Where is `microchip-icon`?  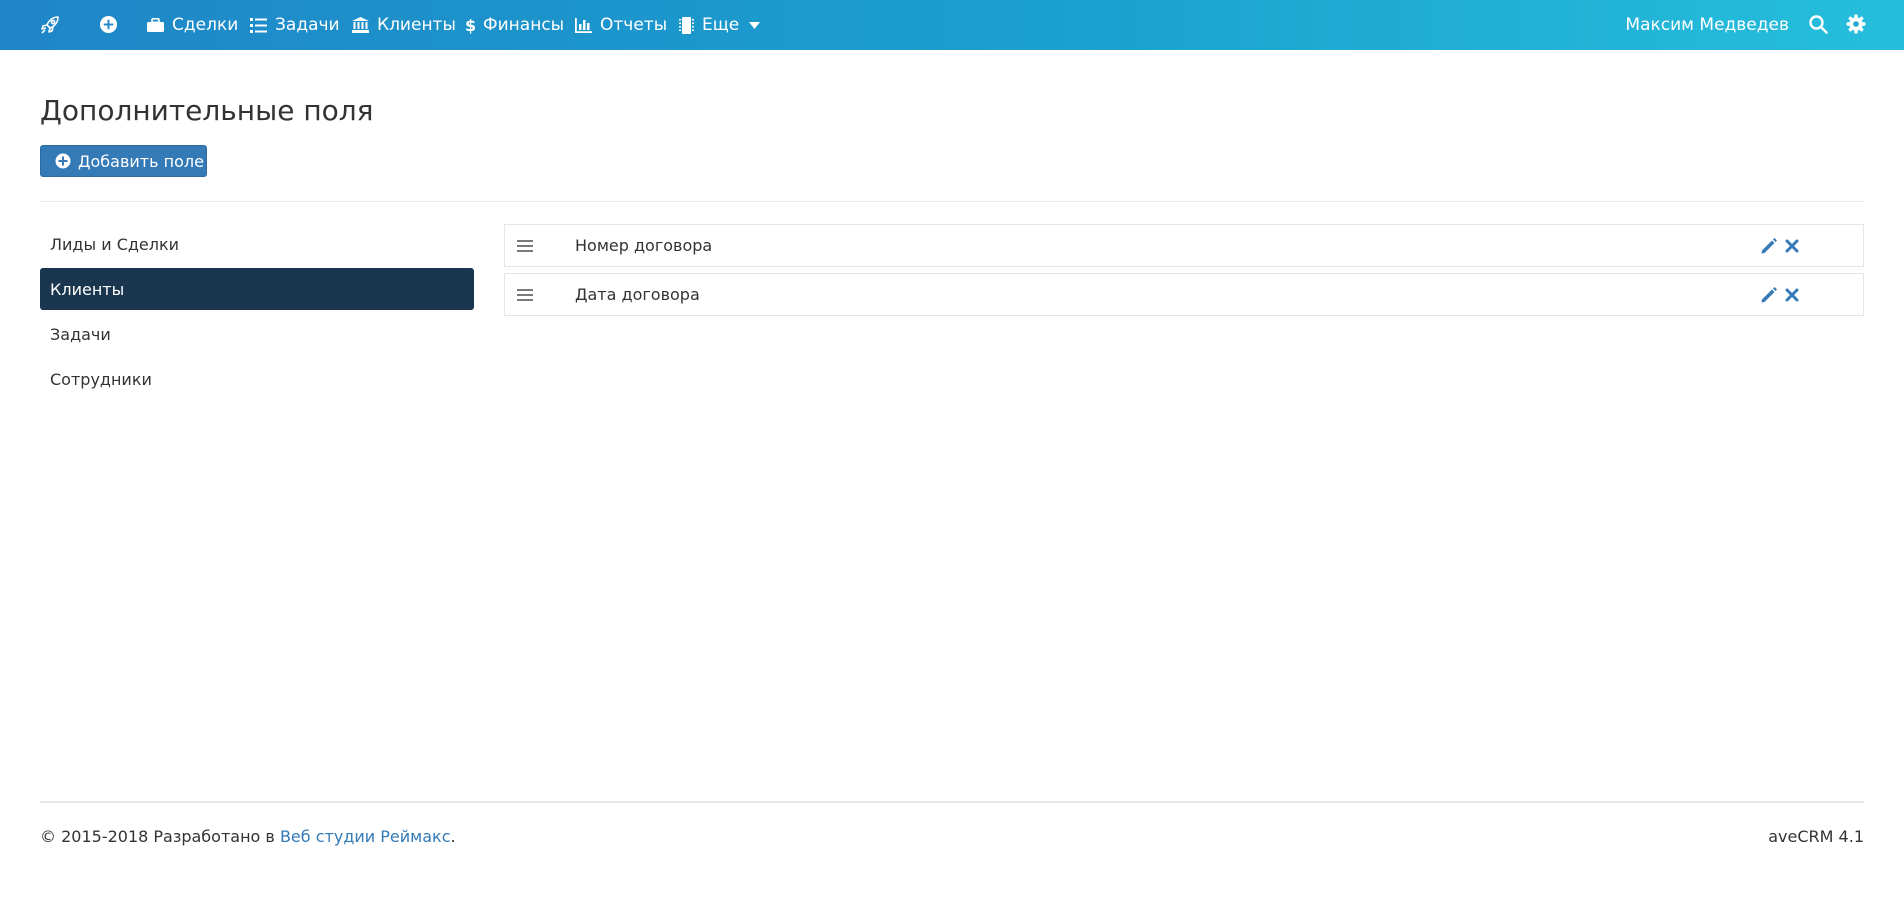 microchip-icon is located at coordinates (686, 25).